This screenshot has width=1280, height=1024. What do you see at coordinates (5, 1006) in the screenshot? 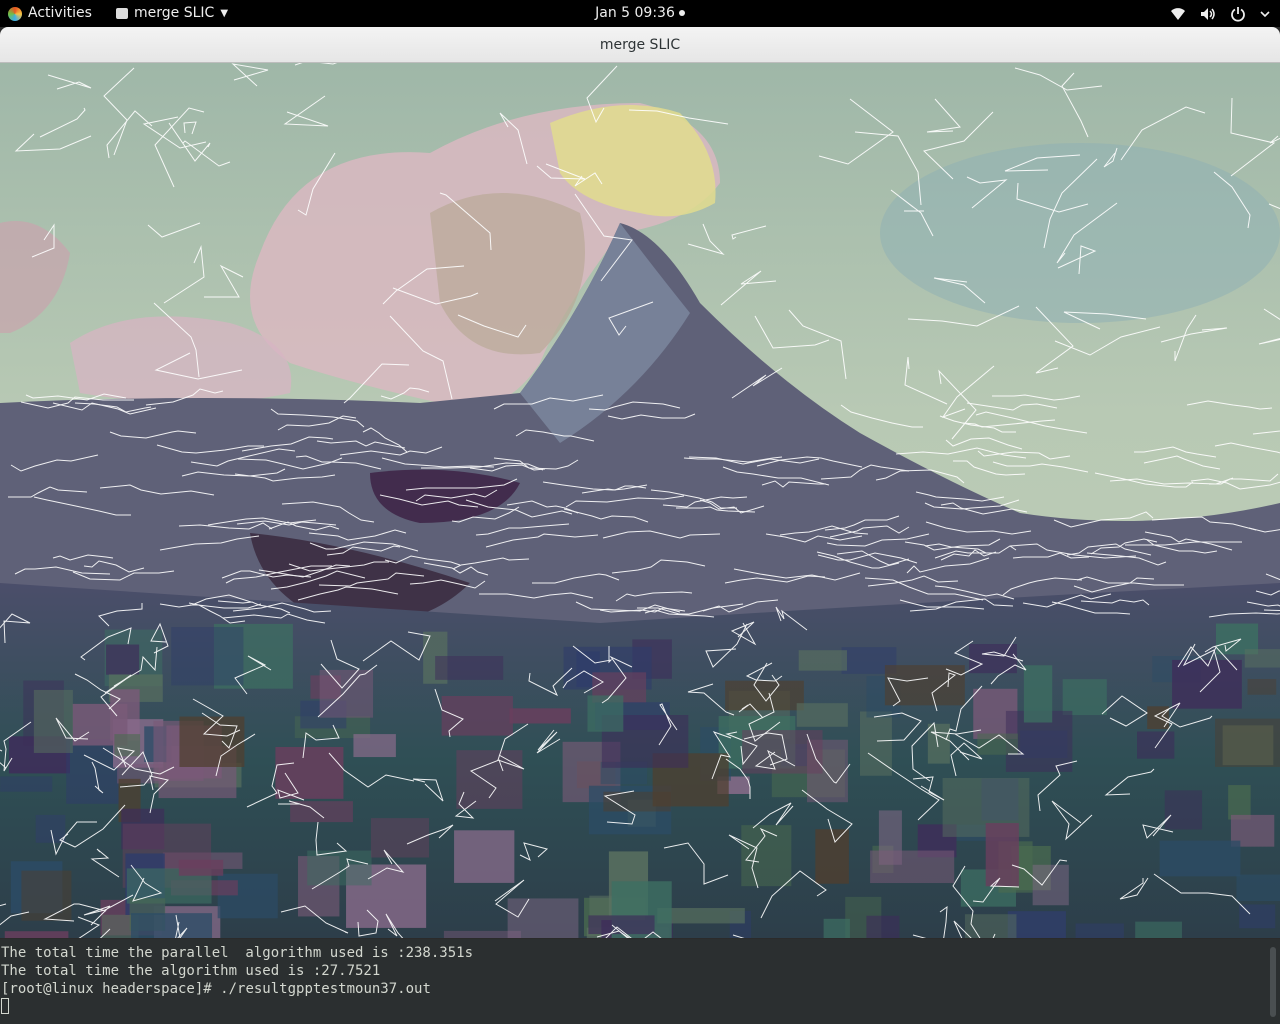
I see `terminal-cursor` at bounding box center [5, 1006].